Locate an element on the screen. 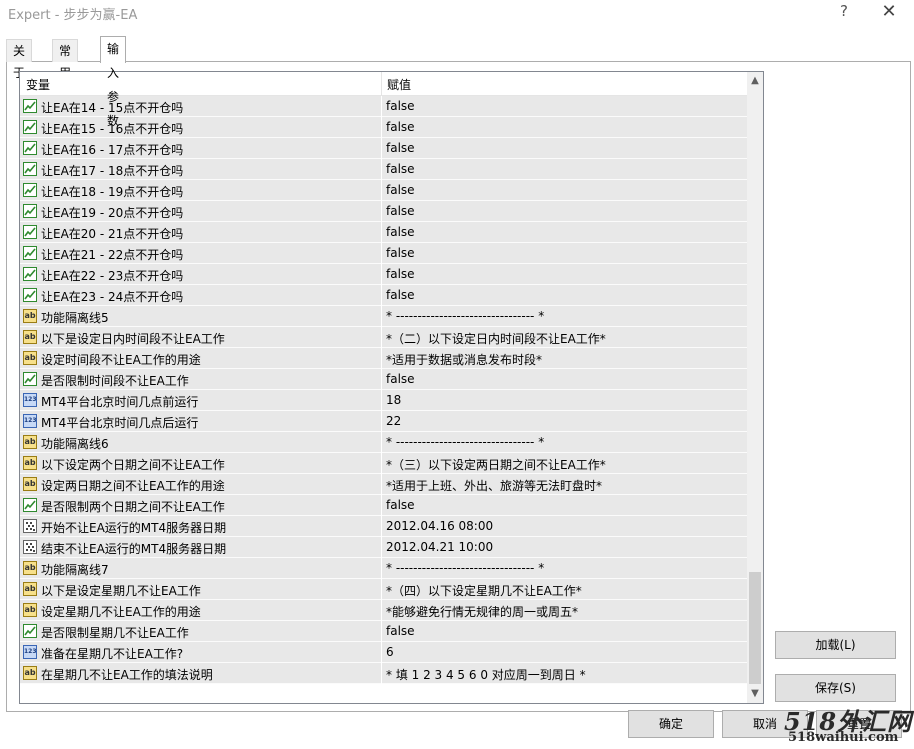  table-row: 让EA在15 - 16点不开仓吗 false is located at coordinates (383, 127).